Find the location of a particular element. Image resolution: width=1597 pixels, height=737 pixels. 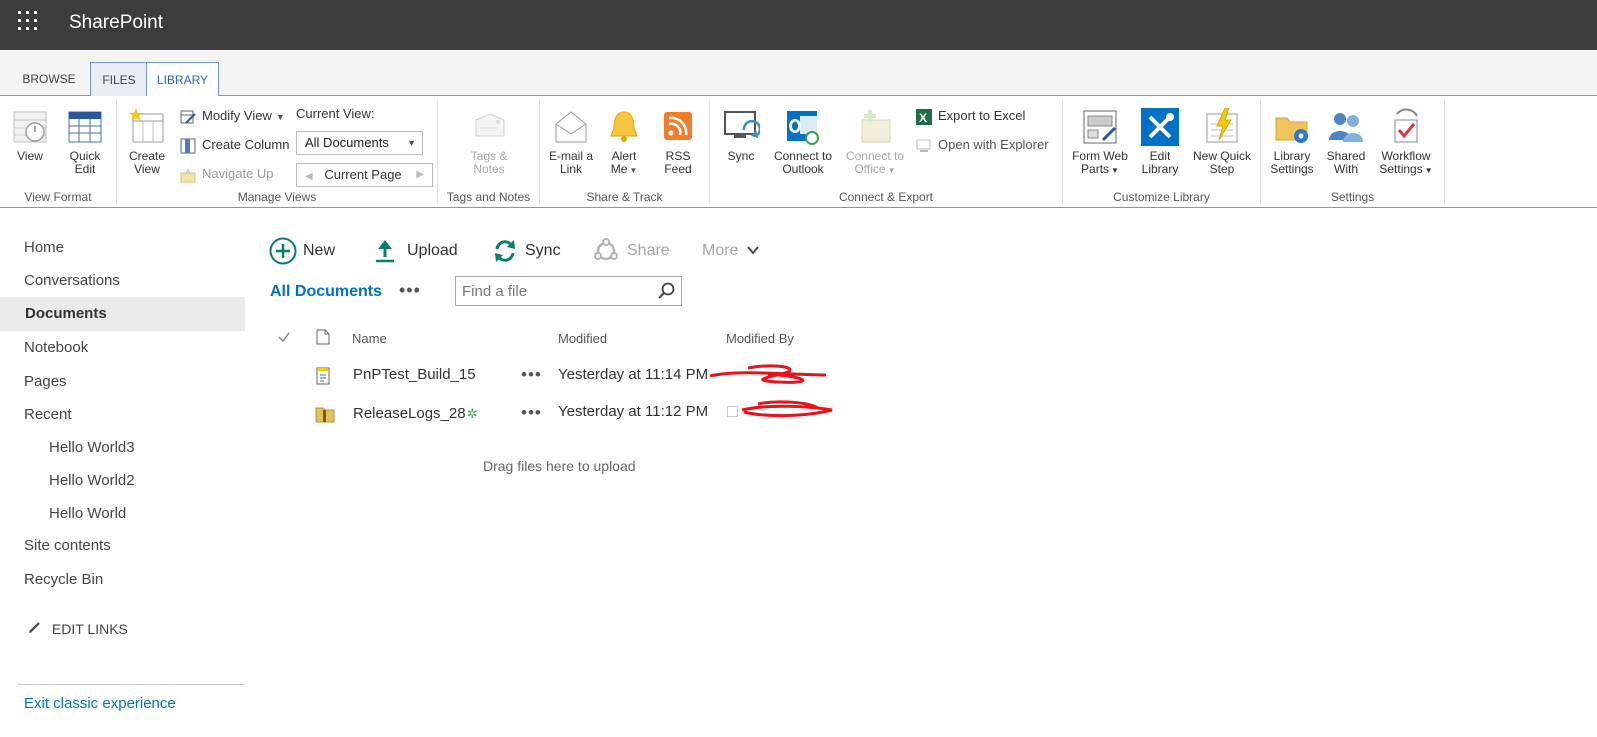

export-excel-button: X Export to Excel is located at coordinates (970, 116).